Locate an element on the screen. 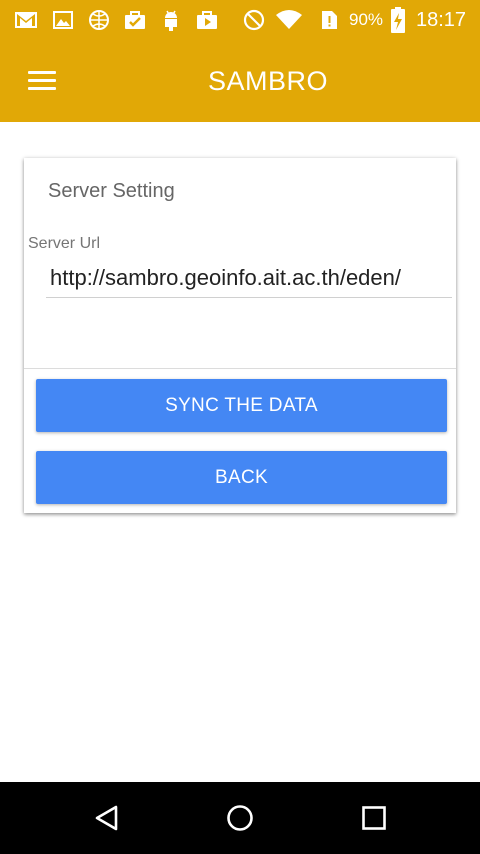  gallery-icon is located at coordinates (63, 20).